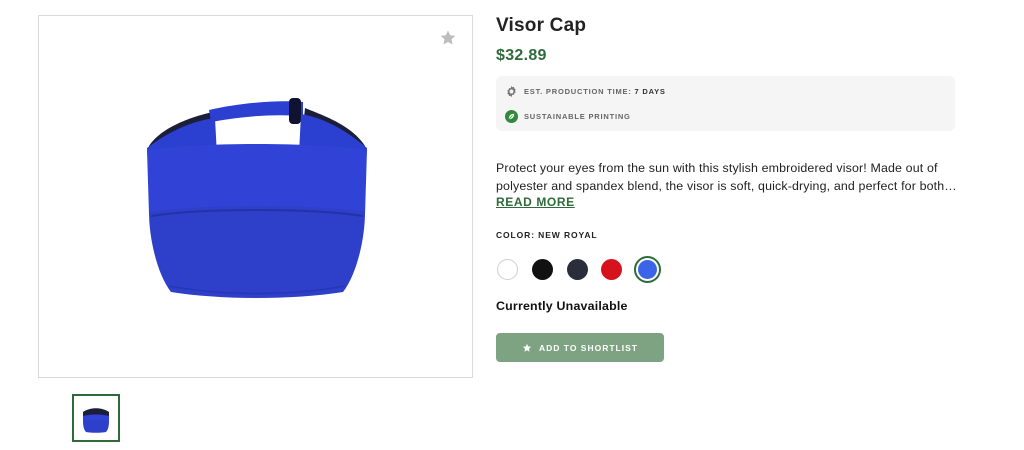 Image resolution: width=1024 pixels, height=450 pixels. I want to click on color-label: COLOR: NEW ROYAL, so click(547, 235).